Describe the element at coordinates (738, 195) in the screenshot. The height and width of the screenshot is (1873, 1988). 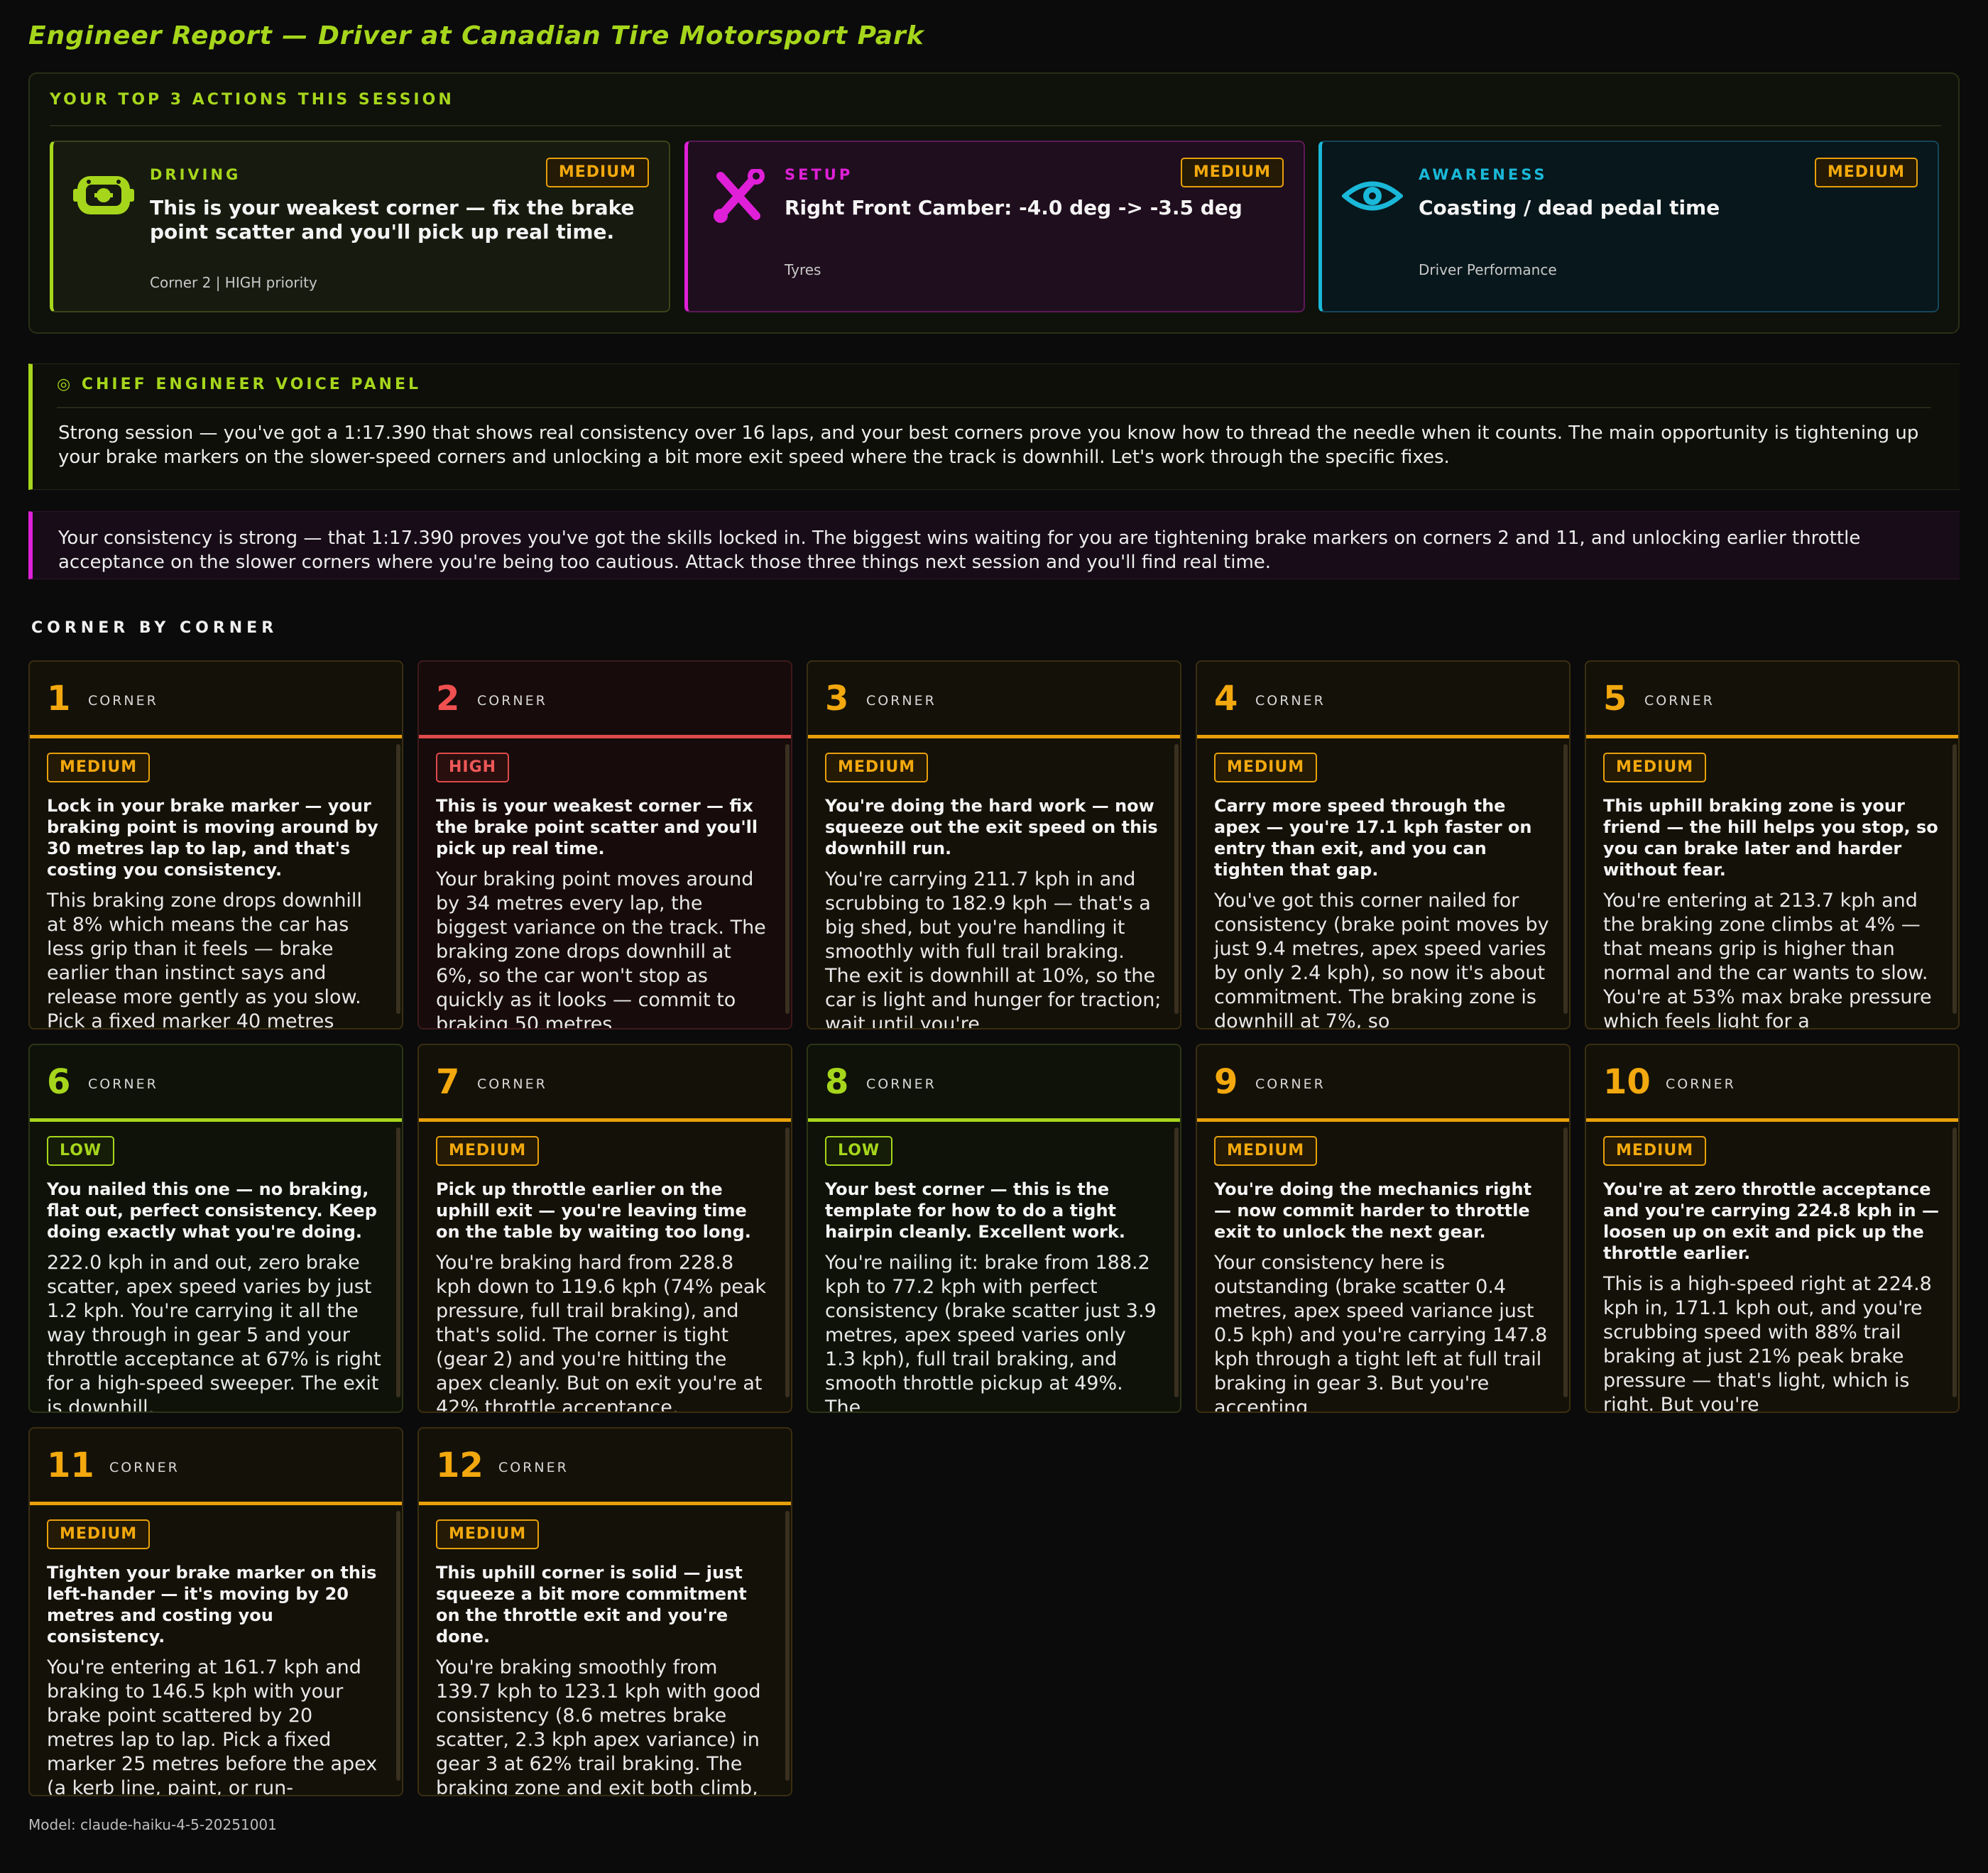
I see `wrench-icon` at that location.